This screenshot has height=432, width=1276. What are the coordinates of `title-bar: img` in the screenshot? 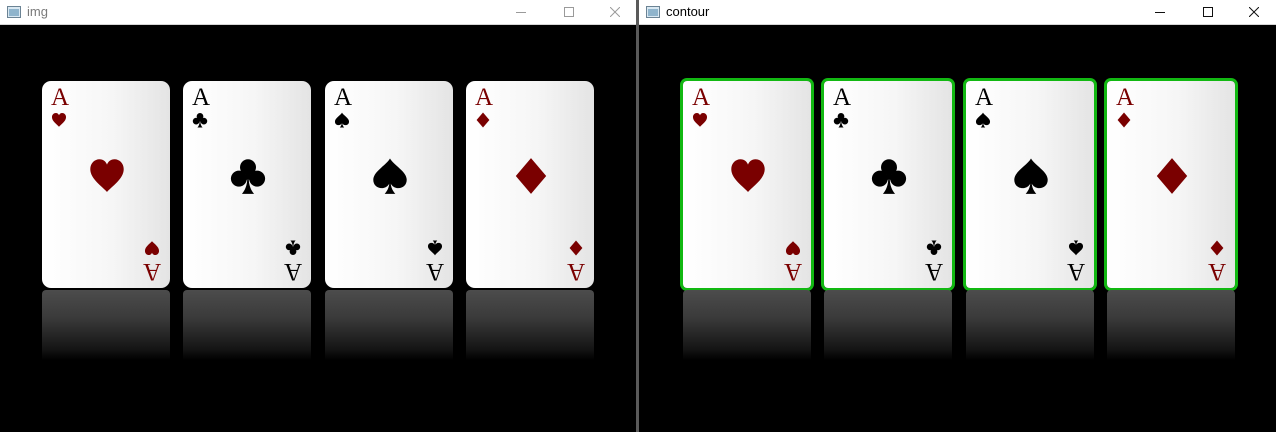 It's located at (318, 12).